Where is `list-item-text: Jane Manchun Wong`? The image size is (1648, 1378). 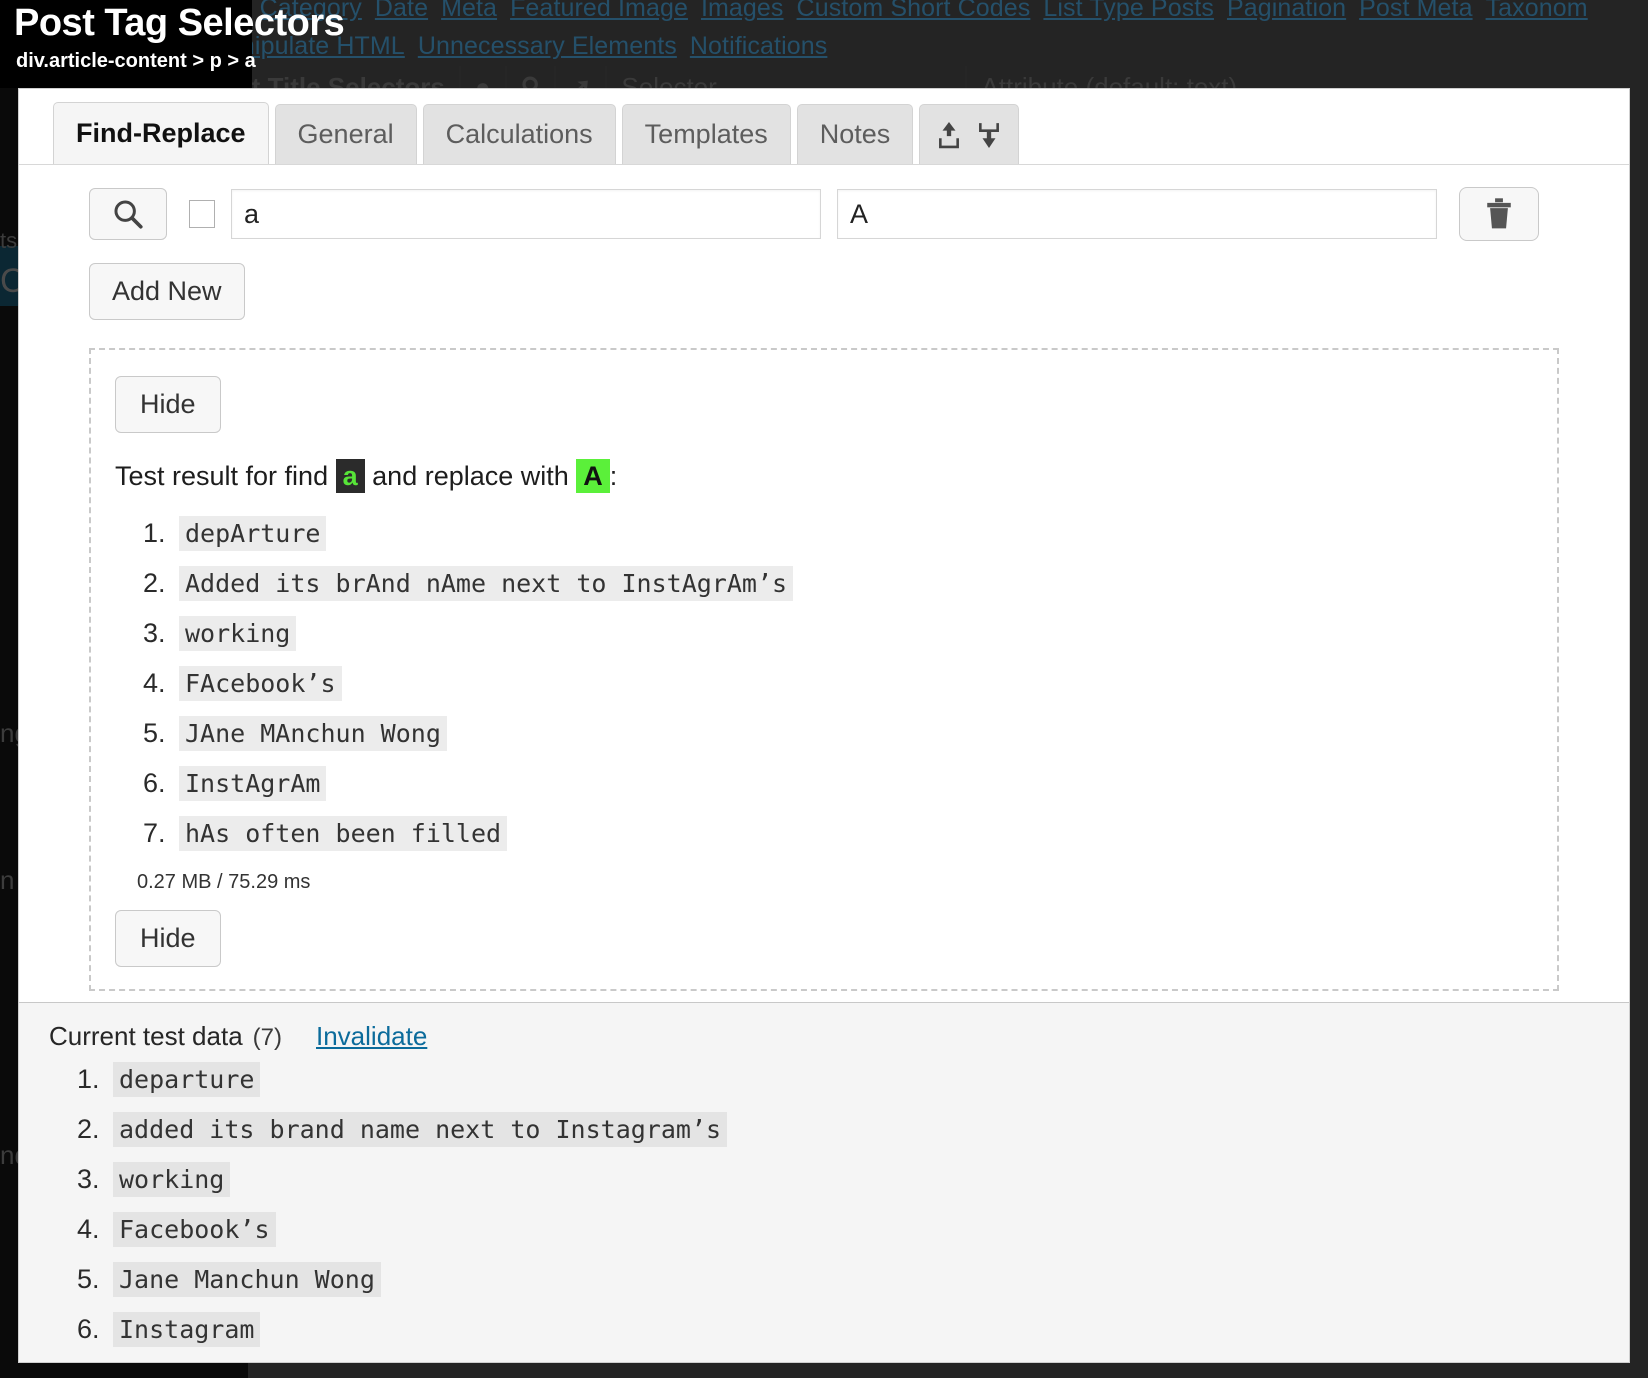
list-item-text: Jane Manchun Wong is located at coordinates (247, 1279).